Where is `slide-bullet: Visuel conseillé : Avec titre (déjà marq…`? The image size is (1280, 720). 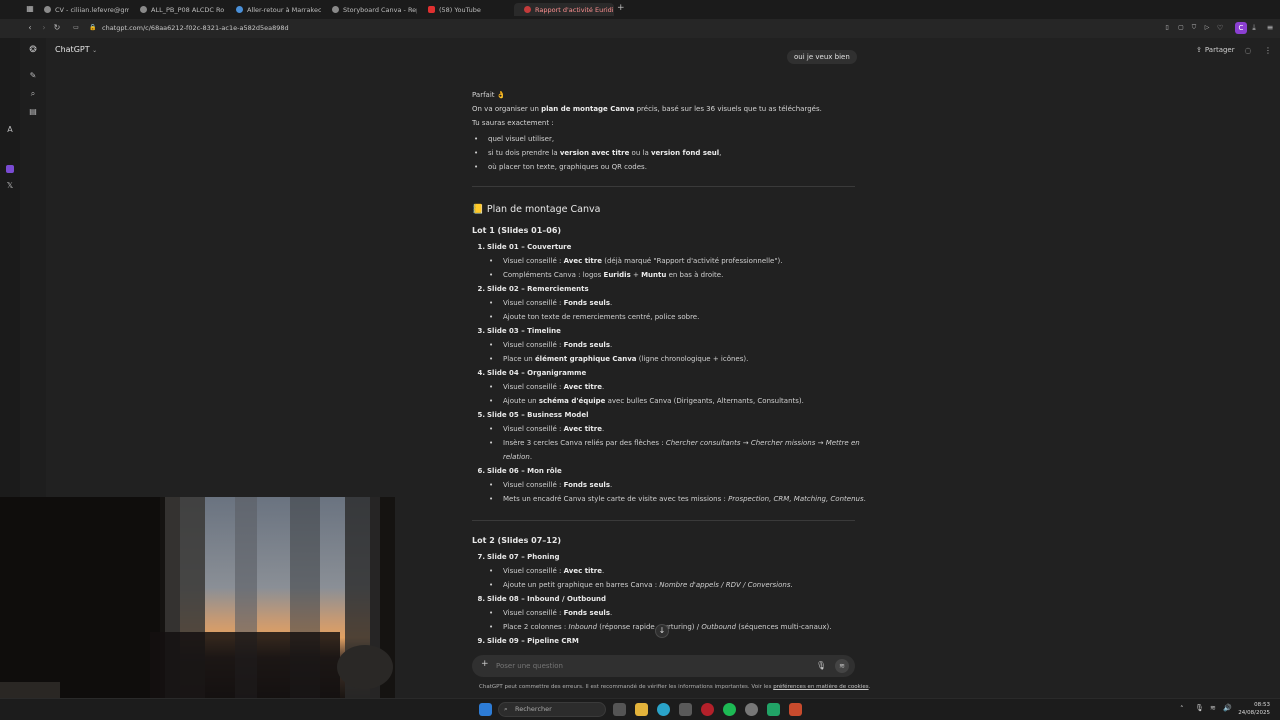
slide-bullet: Visuel conseillé : Avec titre (déjà marq… is located at coordinates (635, 261).